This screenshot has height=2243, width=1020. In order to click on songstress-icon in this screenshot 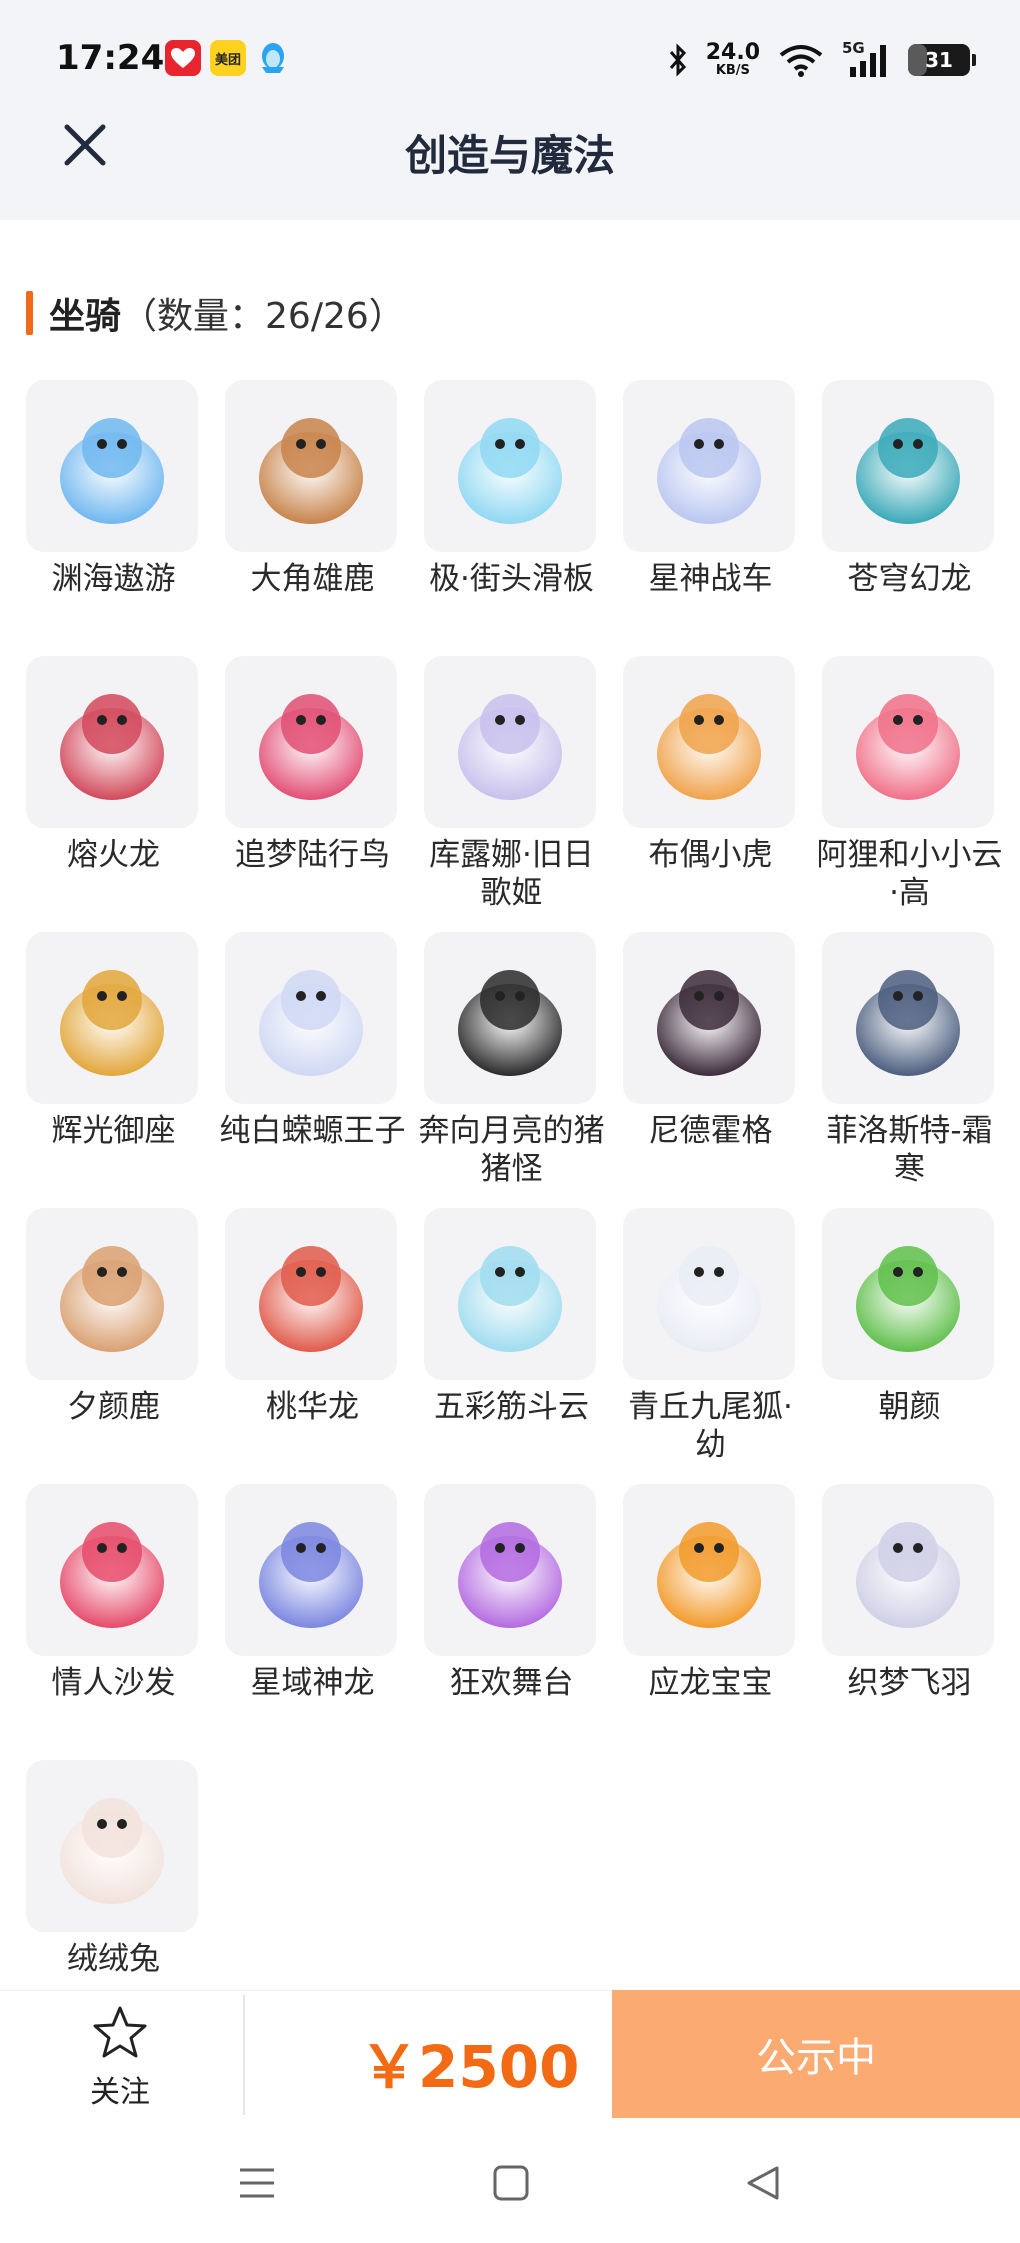, I will do `click(510, 742)`.